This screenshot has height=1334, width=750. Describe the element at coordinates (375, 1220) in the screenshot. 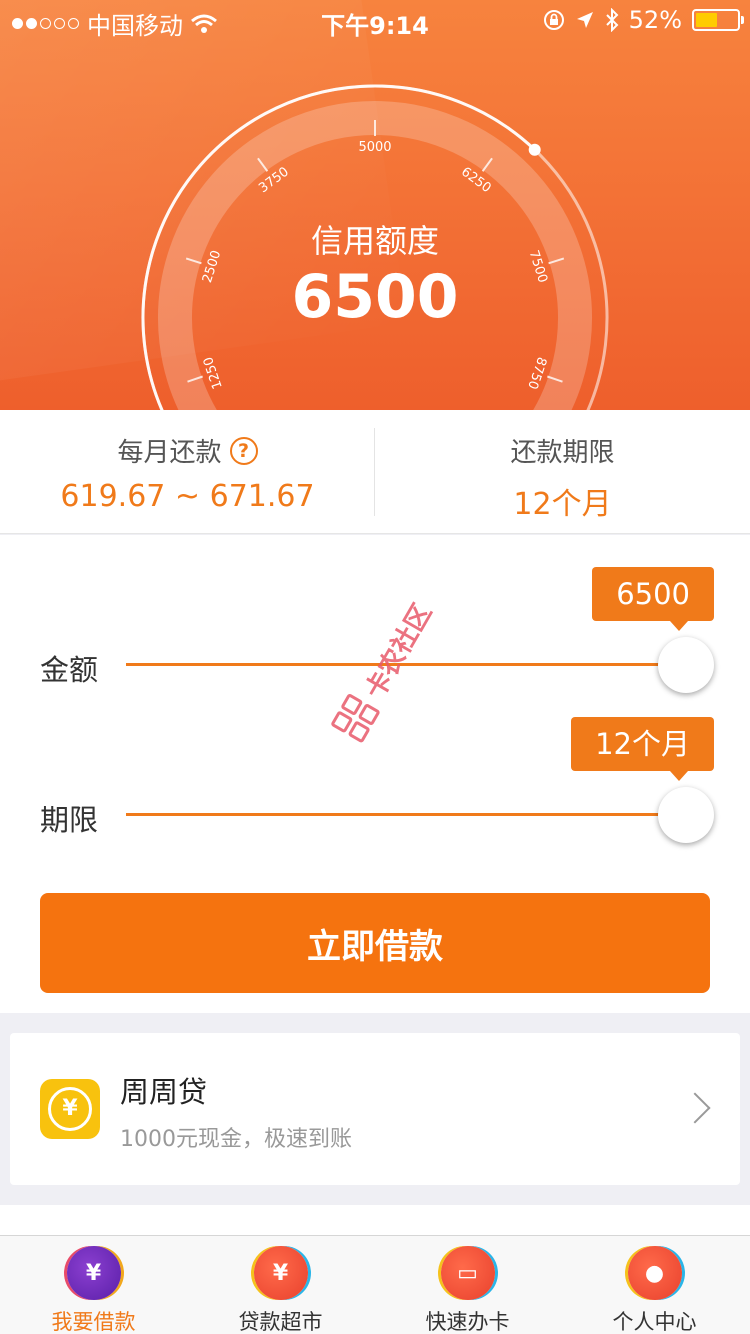

I see `content-bottom` at that location.